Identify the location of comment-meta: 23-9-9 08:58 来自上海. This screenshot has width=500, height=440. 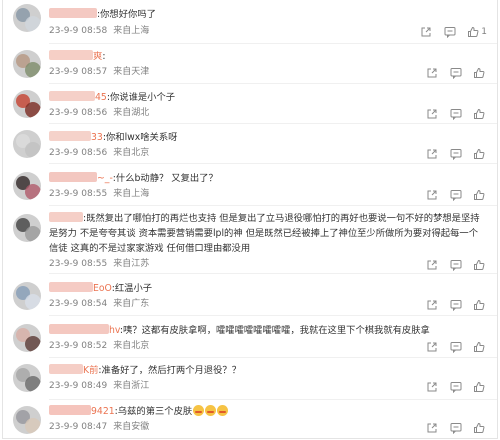
(99, 31).